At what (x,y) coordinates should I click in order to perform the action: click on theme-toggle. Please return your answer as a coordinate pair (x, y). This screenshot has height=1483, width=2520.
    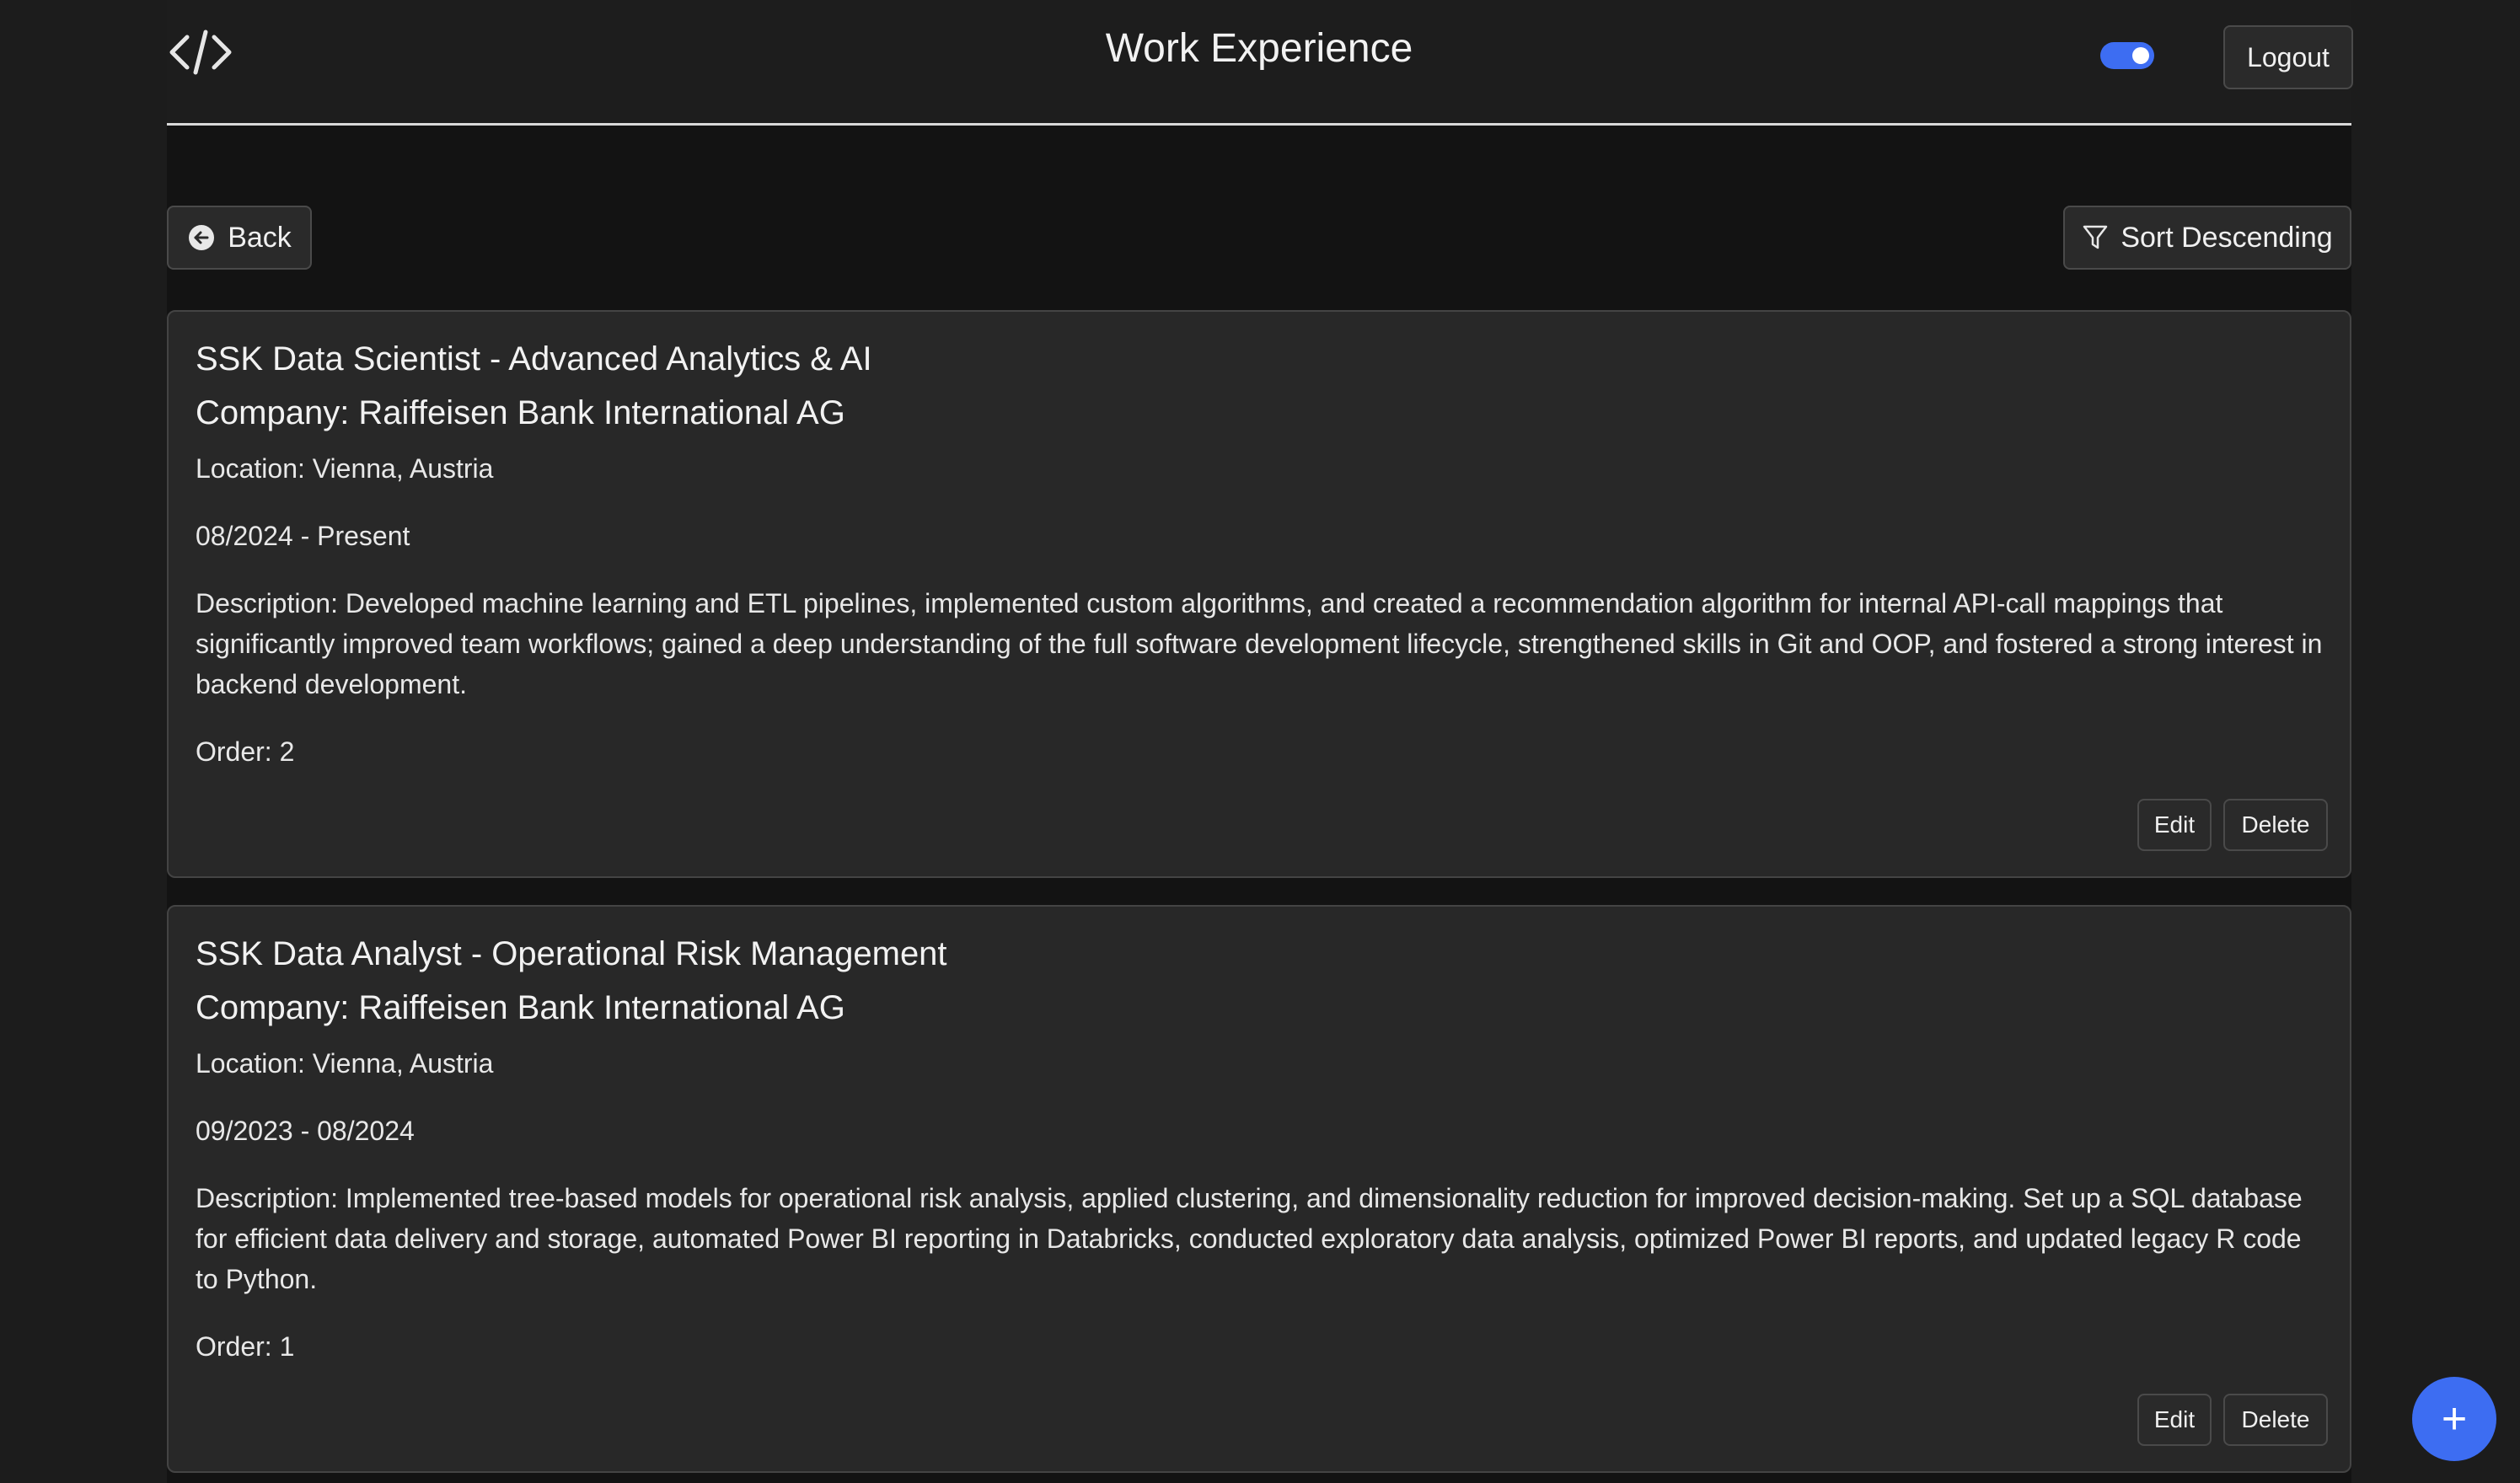
    Looking at the image, I should click on (2127, 56).